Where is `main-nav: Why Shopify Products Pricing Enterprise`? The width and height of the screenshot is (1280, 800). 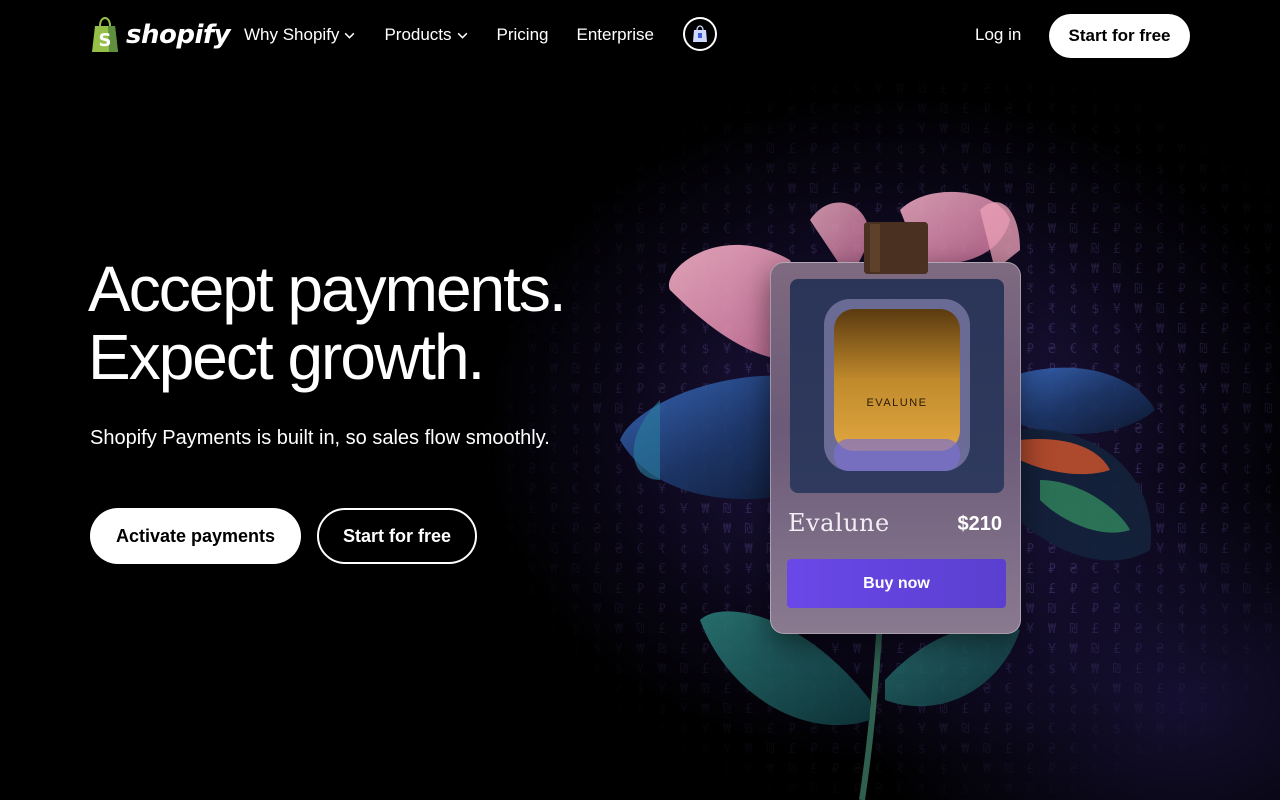 main-nav: Why Shopify Products Pricing Enterprise is located at coordinates (449, 35).